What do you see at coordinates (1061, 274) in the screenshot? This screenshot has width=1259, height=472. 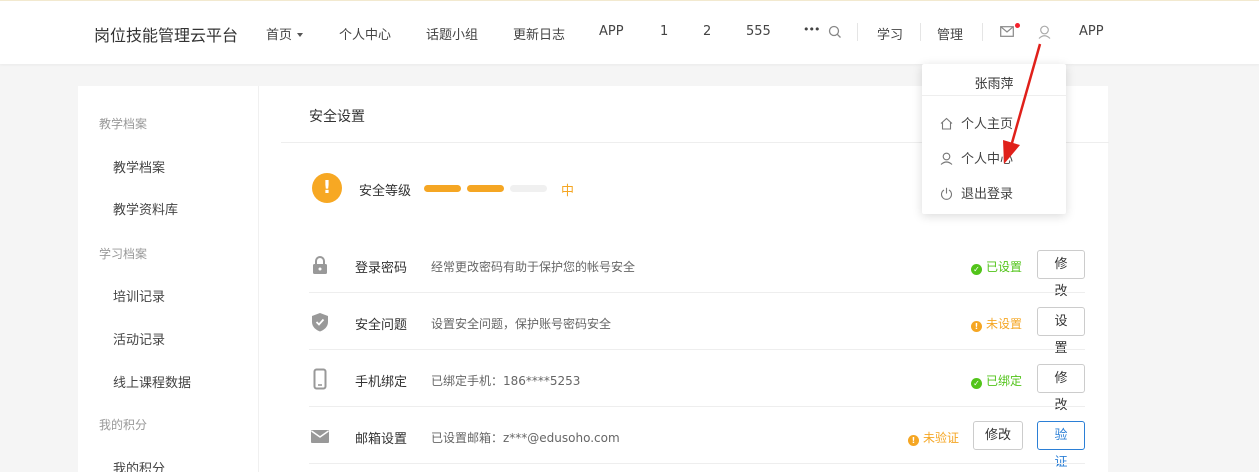 I see `modify-password-button: 修改` at bounding box center [1061, 274].